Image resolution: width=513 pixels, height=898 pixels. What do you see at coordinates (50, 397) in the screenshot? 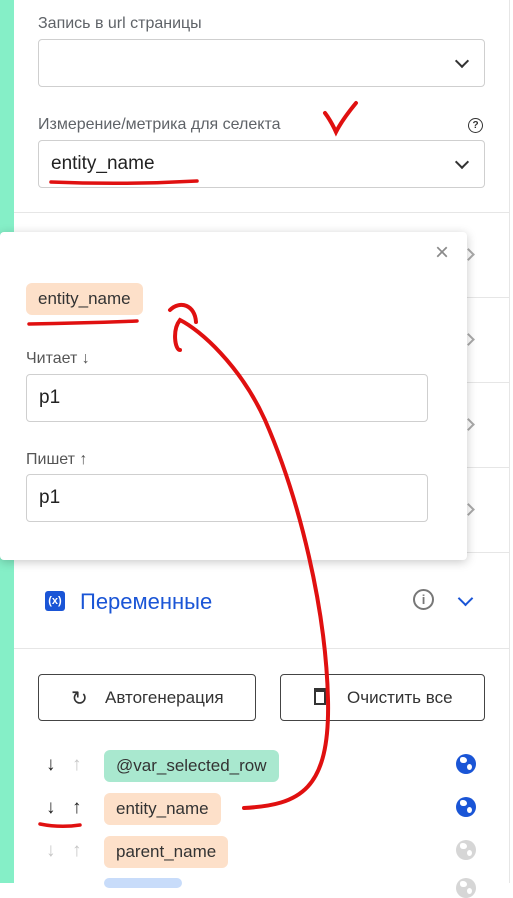
I see `reads-input-value: p1` at bounding box center [50, 397].